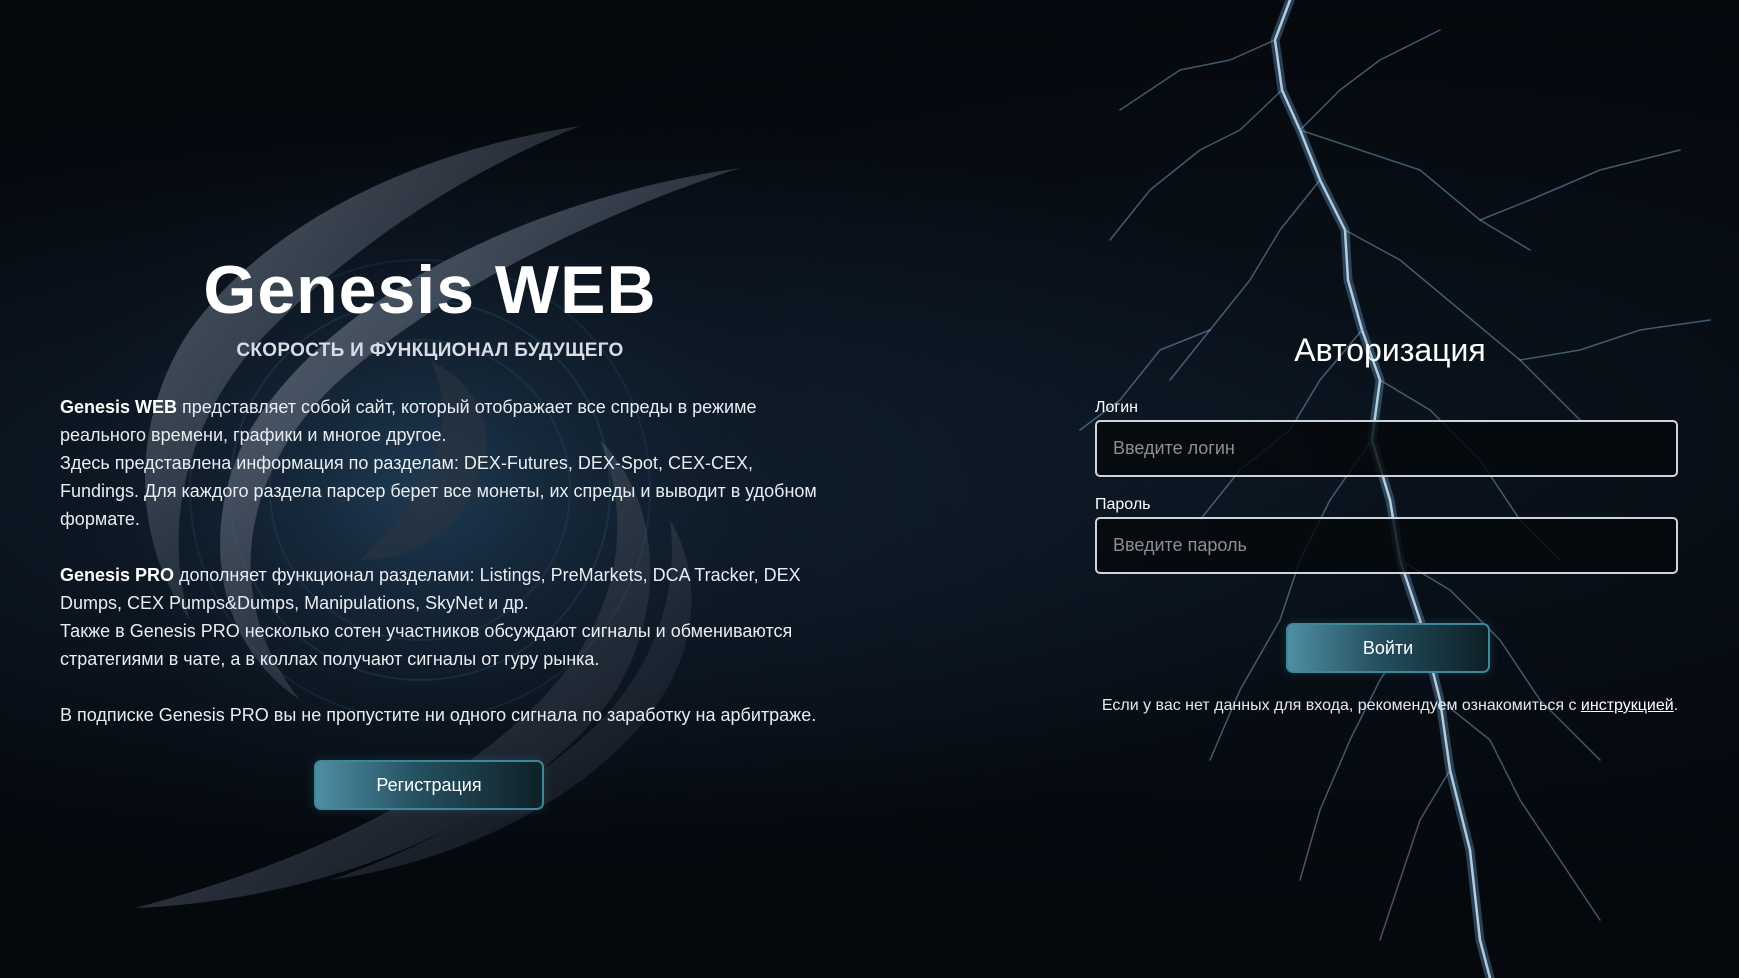 This screenshot has height=978, width=1739. Describe the element at coordinates (1123, 504) in the screenshot. I see `password-label: Пароль` at that location.